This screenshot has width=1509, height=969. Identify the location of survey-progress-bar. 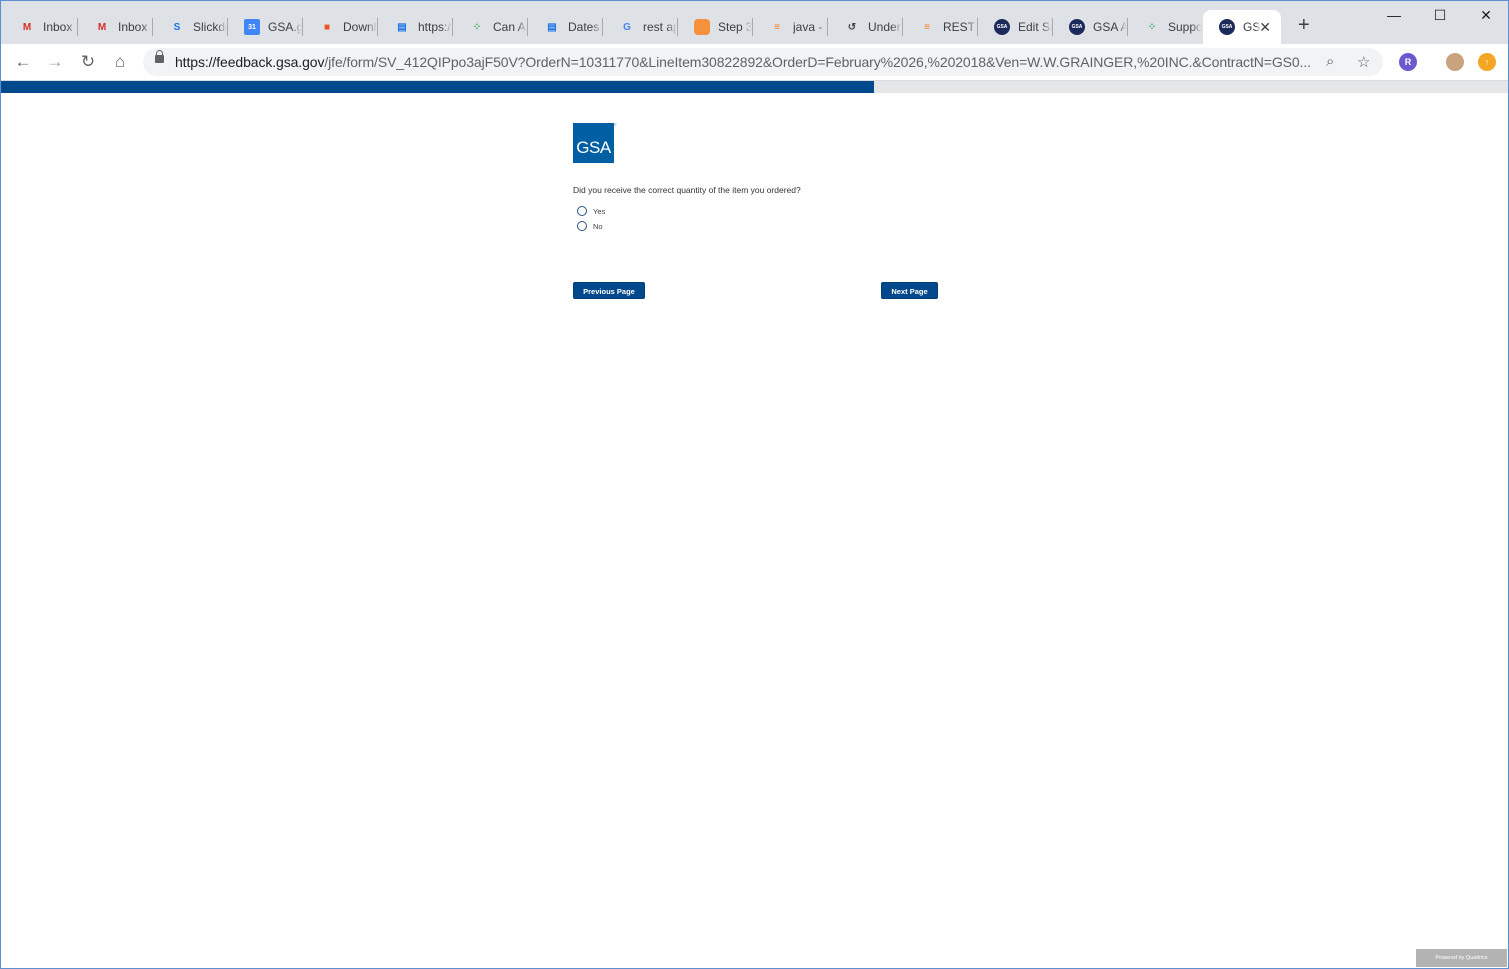
(754, 87).